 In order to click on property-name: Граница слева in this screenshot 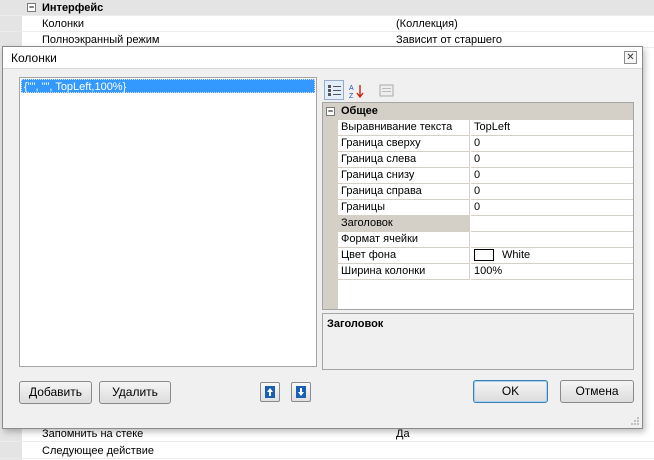, I will do `click(404, 160)`.